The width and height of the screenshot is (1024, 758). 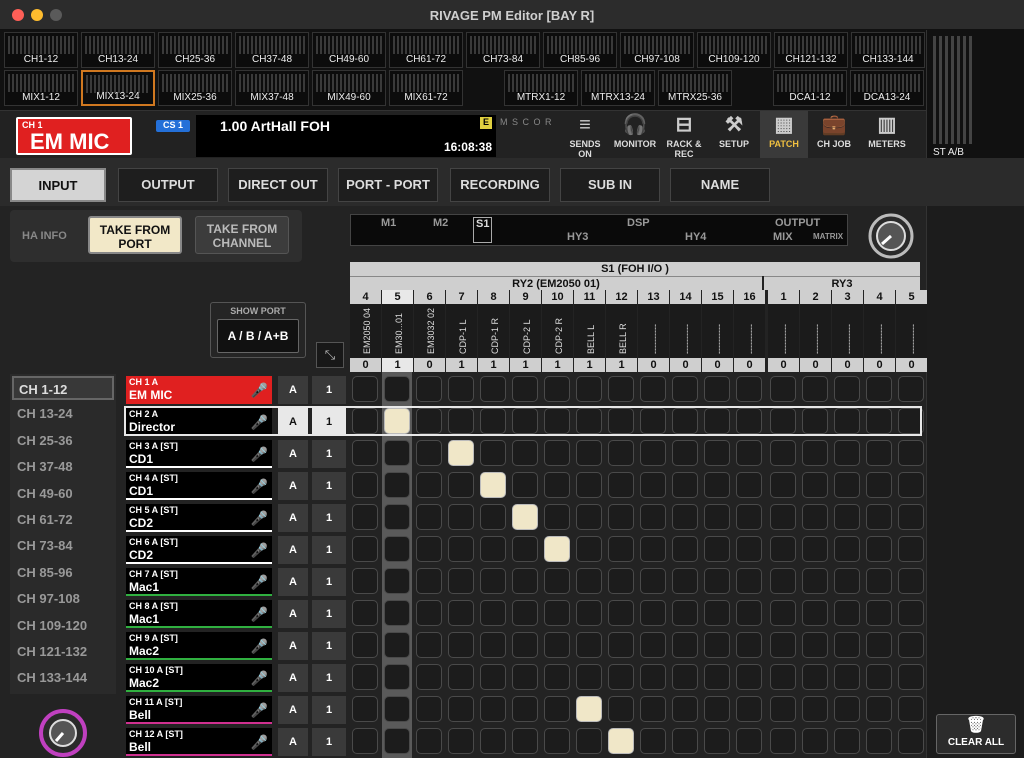 What do you see at coordinates (199, 710) in the screenshot?
I see `row-channel-name: CH 11 A [ST] Bell 🎤` at bounding box center [199, 710].